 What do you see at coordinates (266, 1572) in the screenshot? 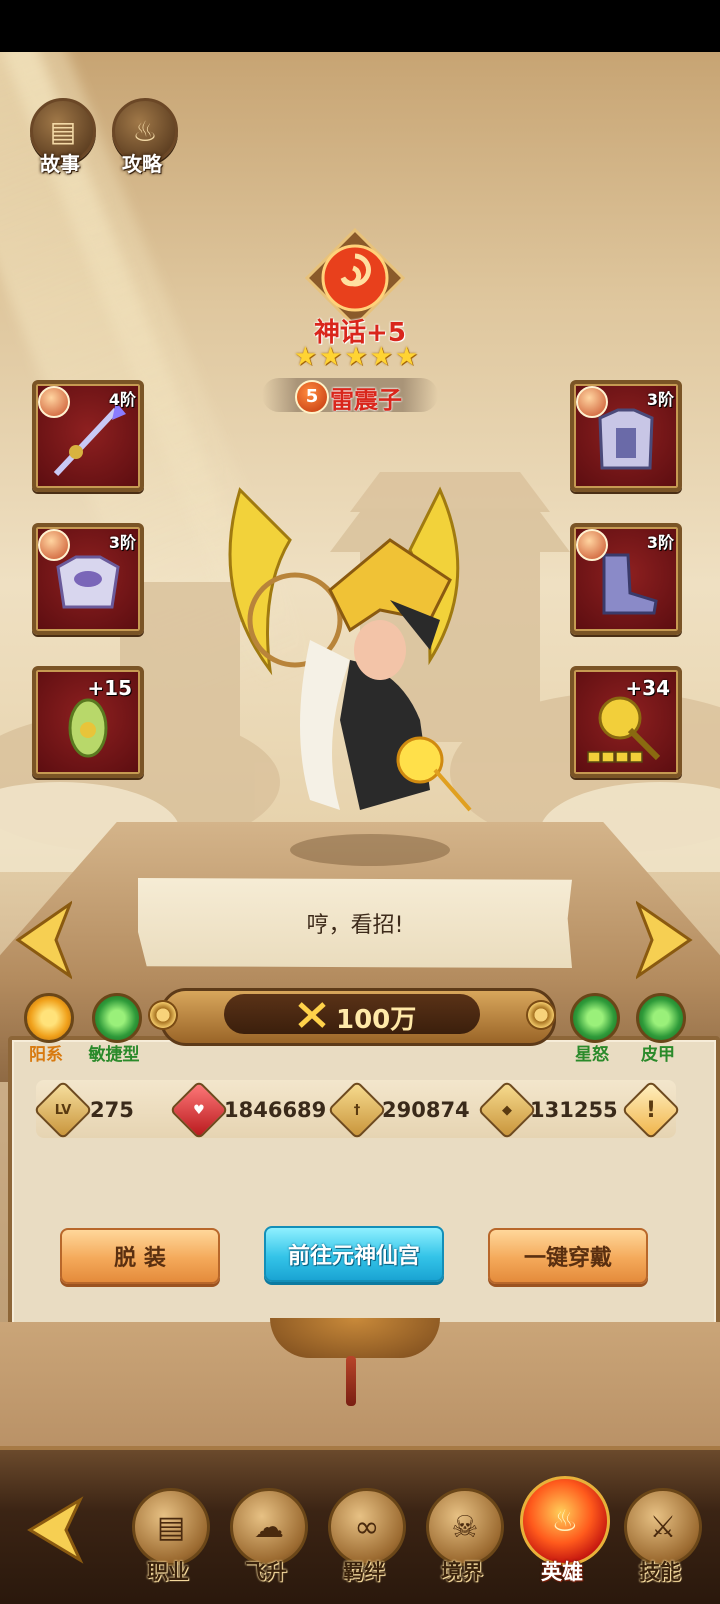
I see `nav-label: 飞升` at bounding box center [266, 1572].